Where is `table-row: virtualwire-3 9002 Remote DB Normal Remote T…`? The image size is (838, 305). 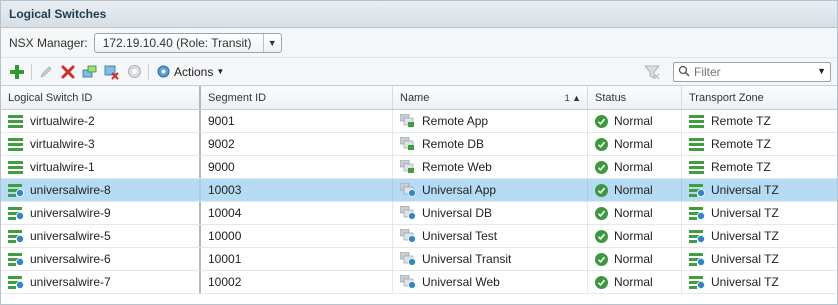 table-row: virtualwire-3 9002 Remote DB Normal Remote T… is located at coordinates (419, 144).